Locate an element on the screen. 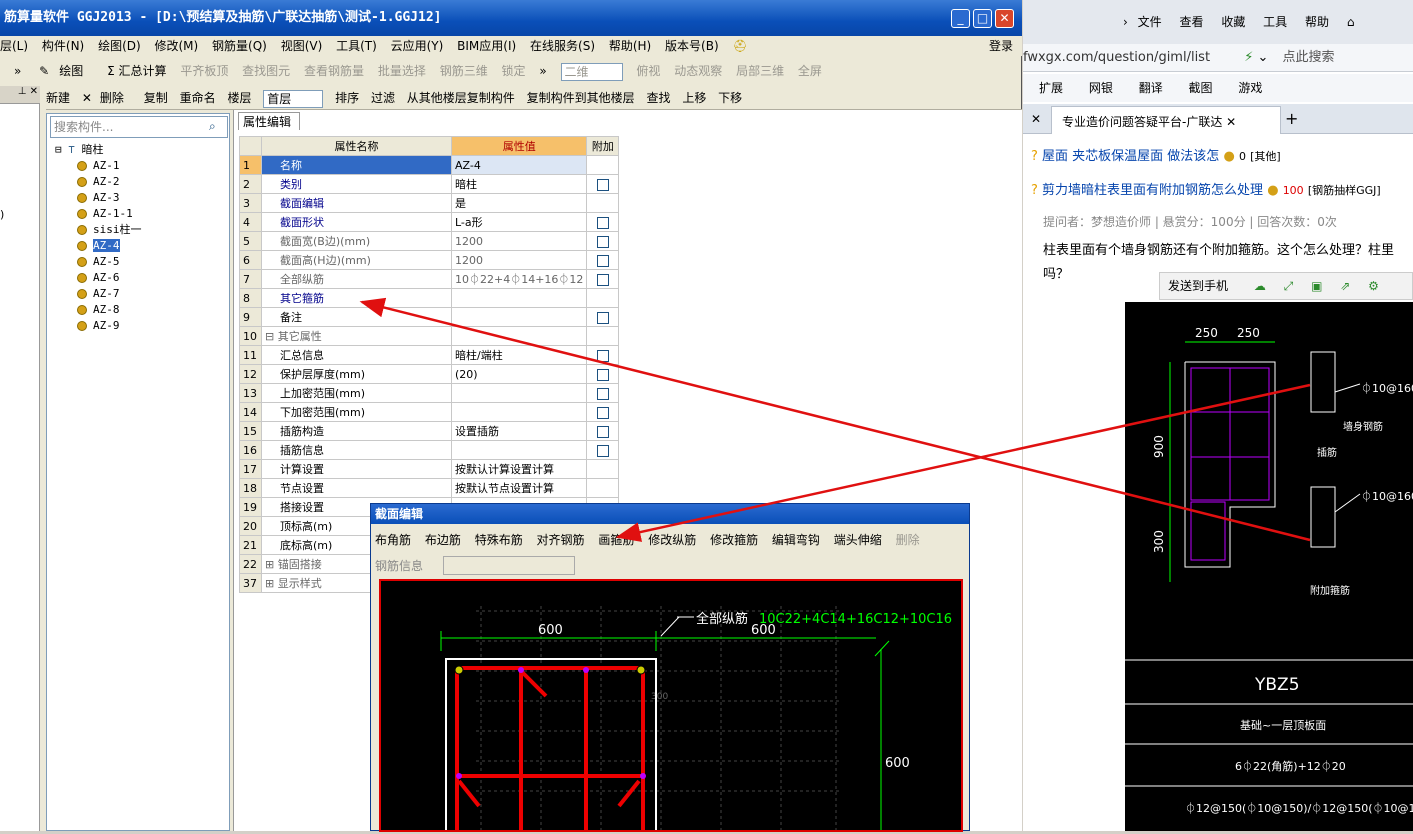  property-value: (20) is located at coordinates (519, 374).